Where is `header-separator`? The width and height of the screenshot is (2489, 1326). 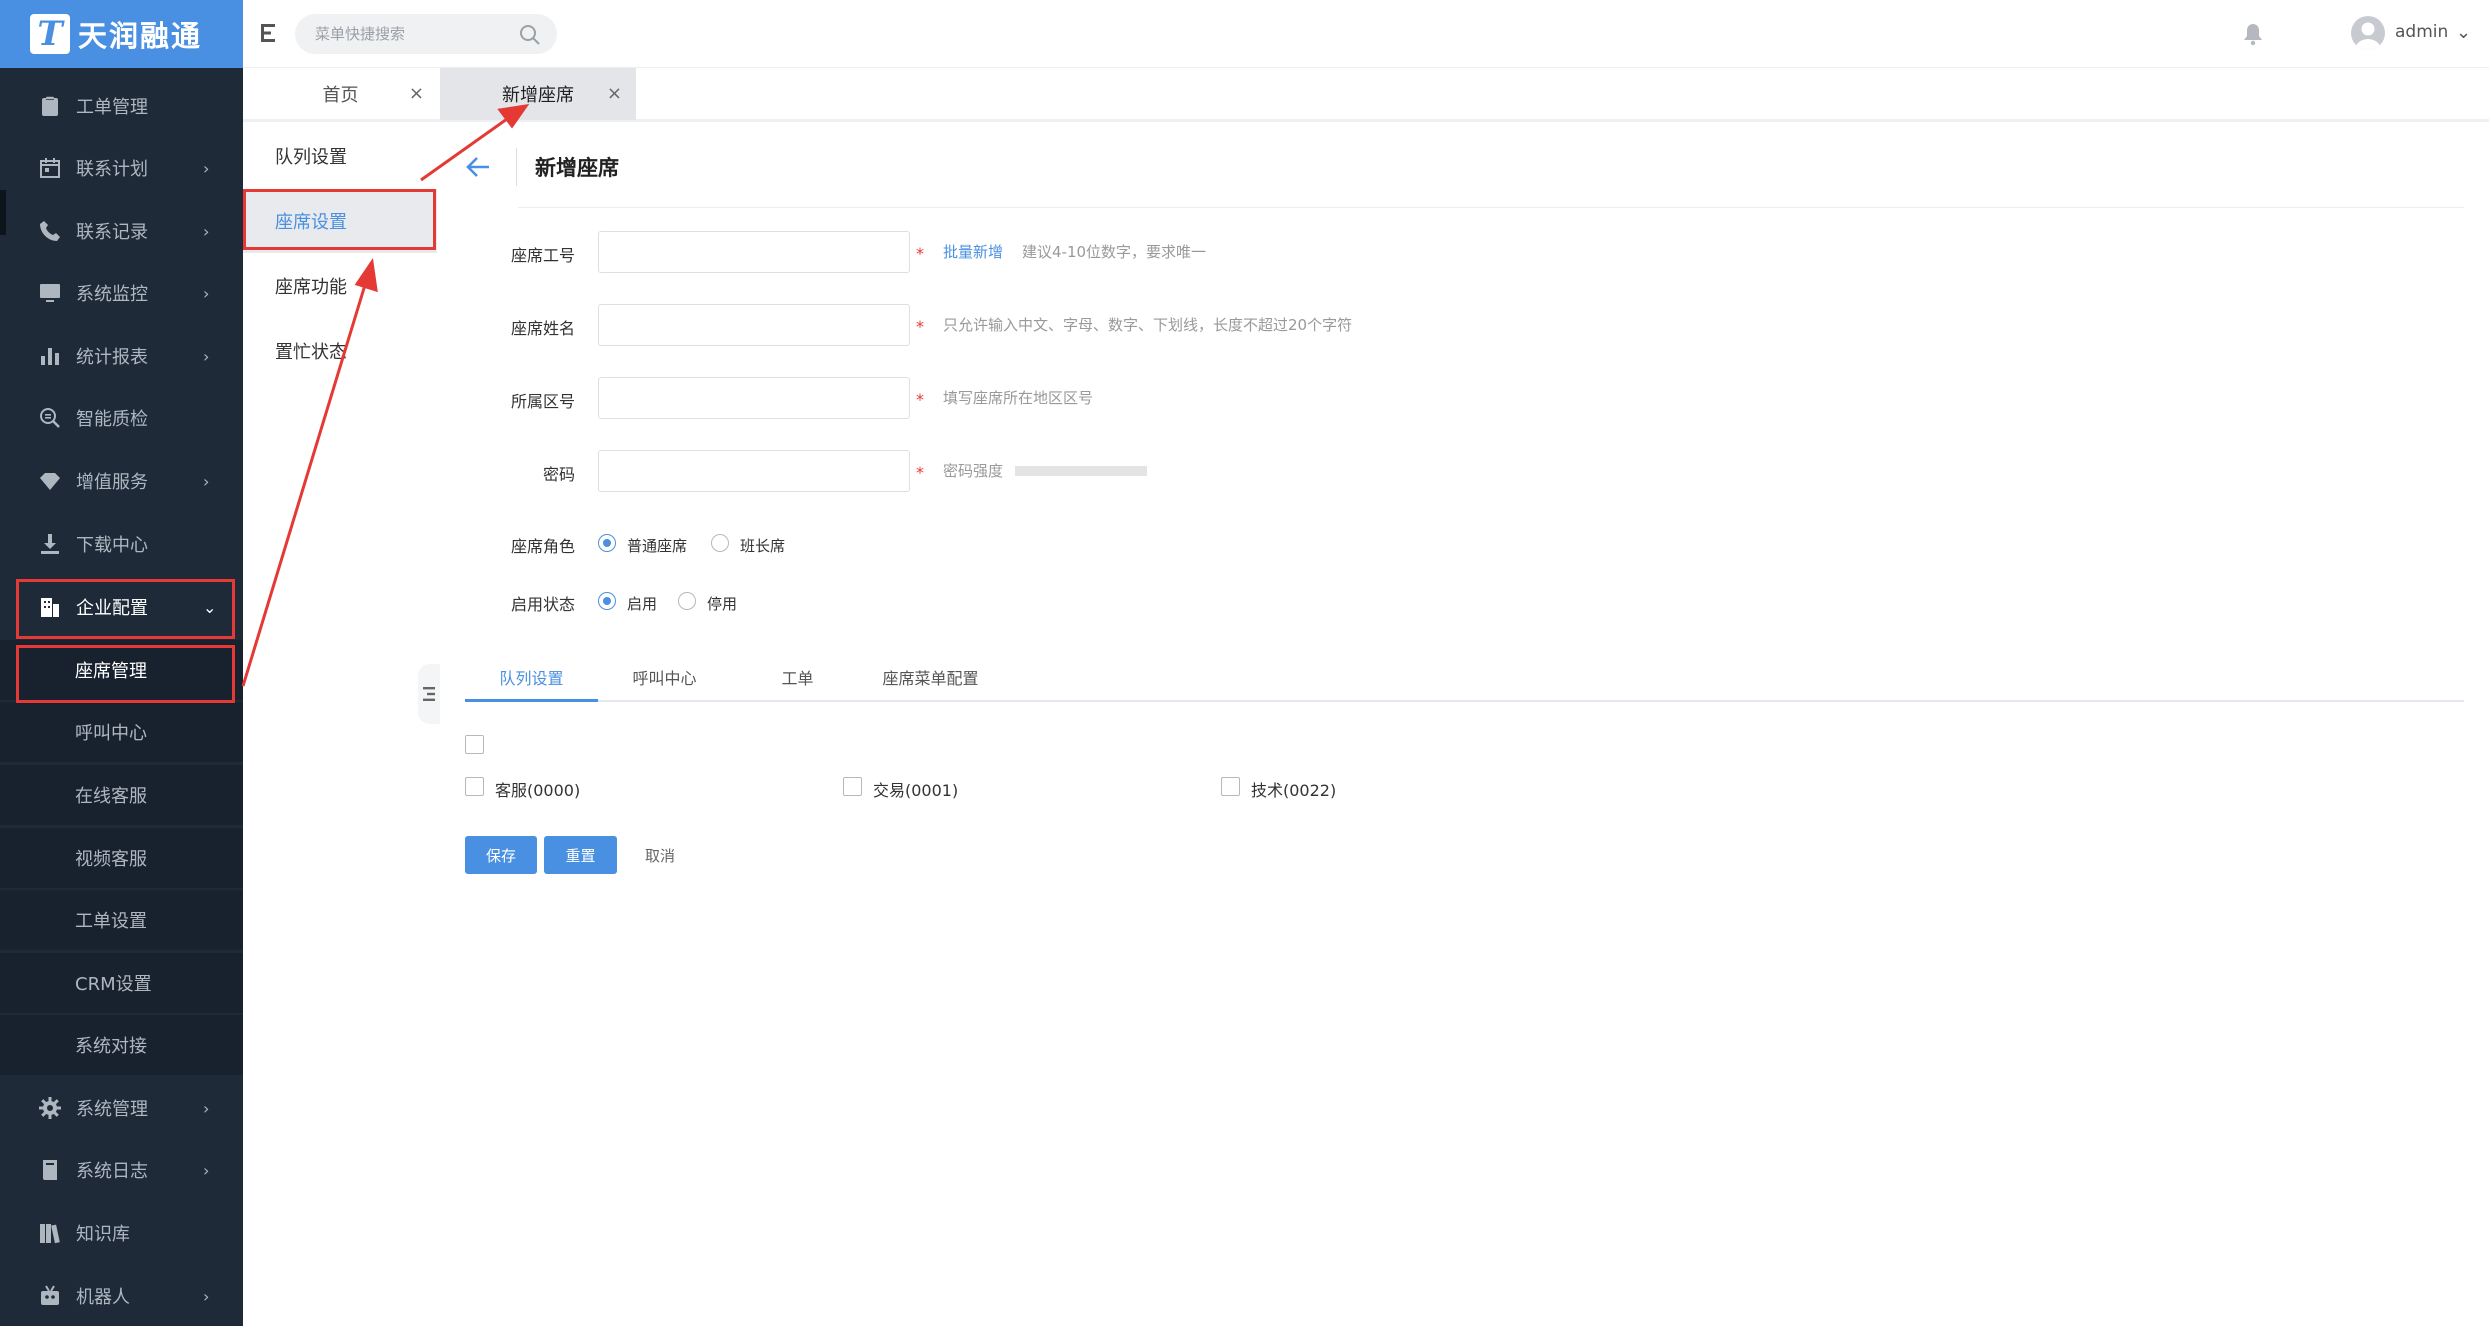 header-separator is located at coordinates (1491, 207).